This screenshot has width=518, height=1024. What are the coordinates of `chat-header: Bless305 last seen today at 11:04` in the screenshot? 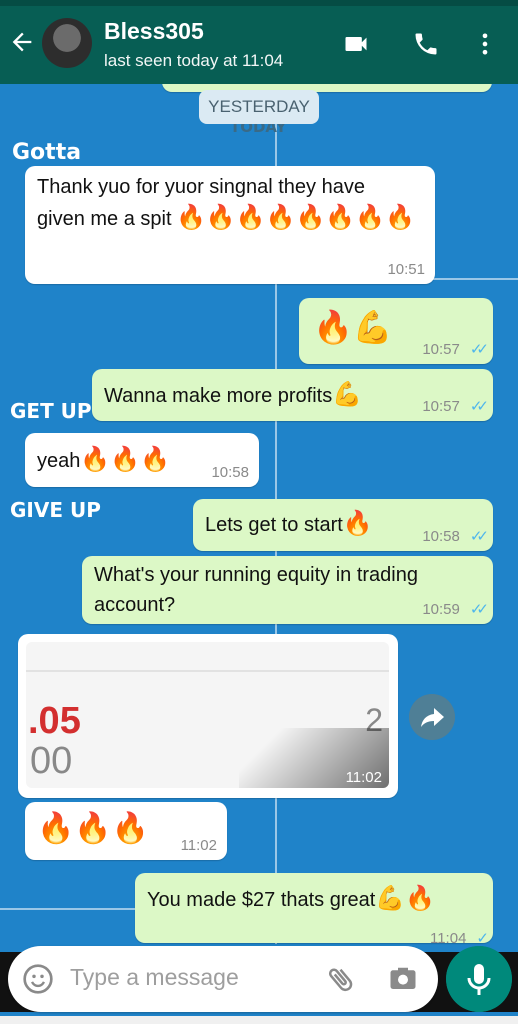 It's located at (259, 42).